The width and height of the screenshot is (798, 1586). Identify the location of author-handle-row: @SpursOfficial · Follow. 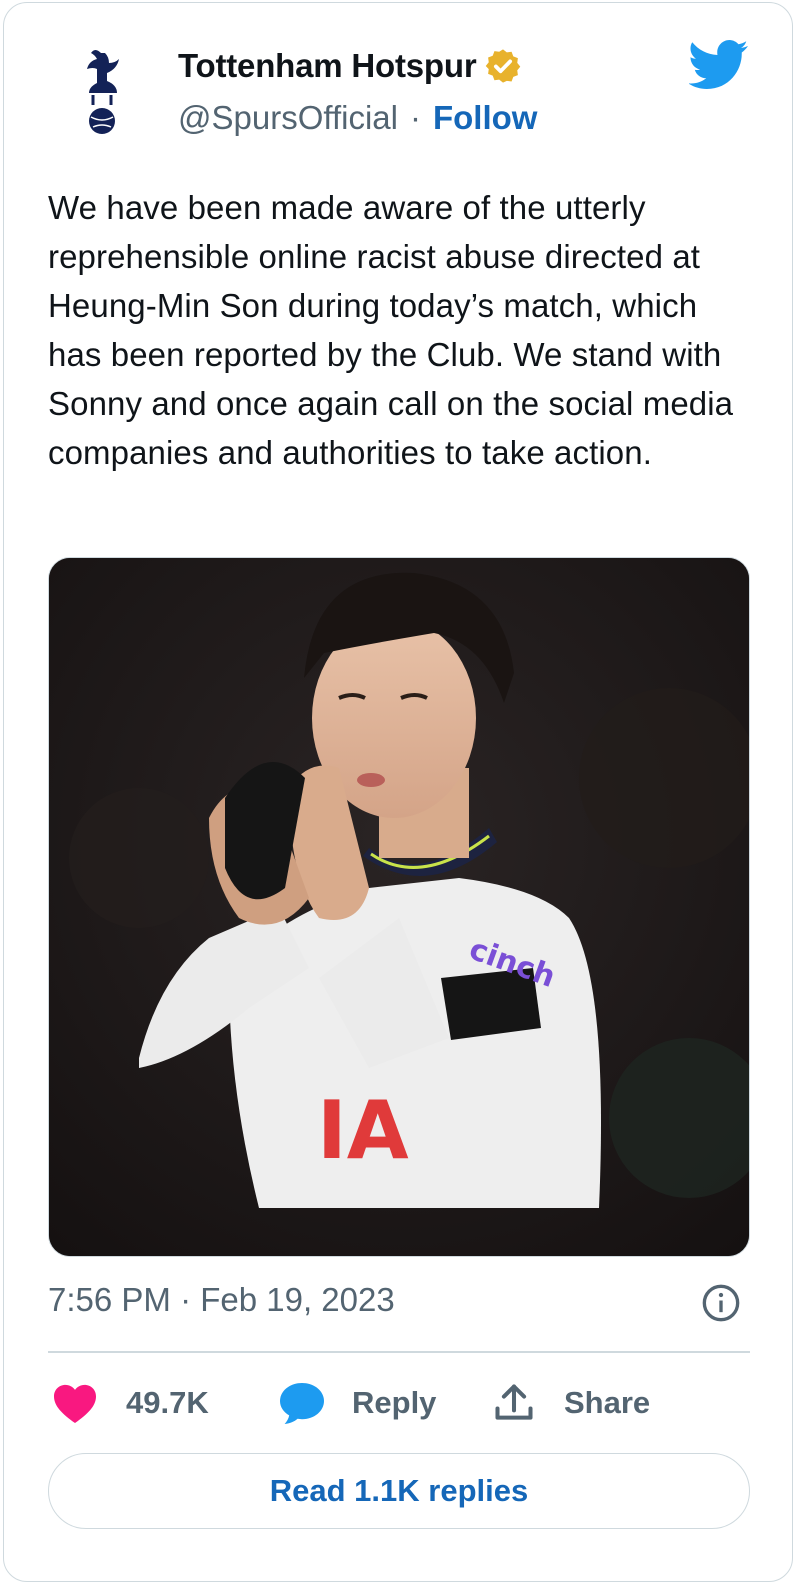
(357, 118).